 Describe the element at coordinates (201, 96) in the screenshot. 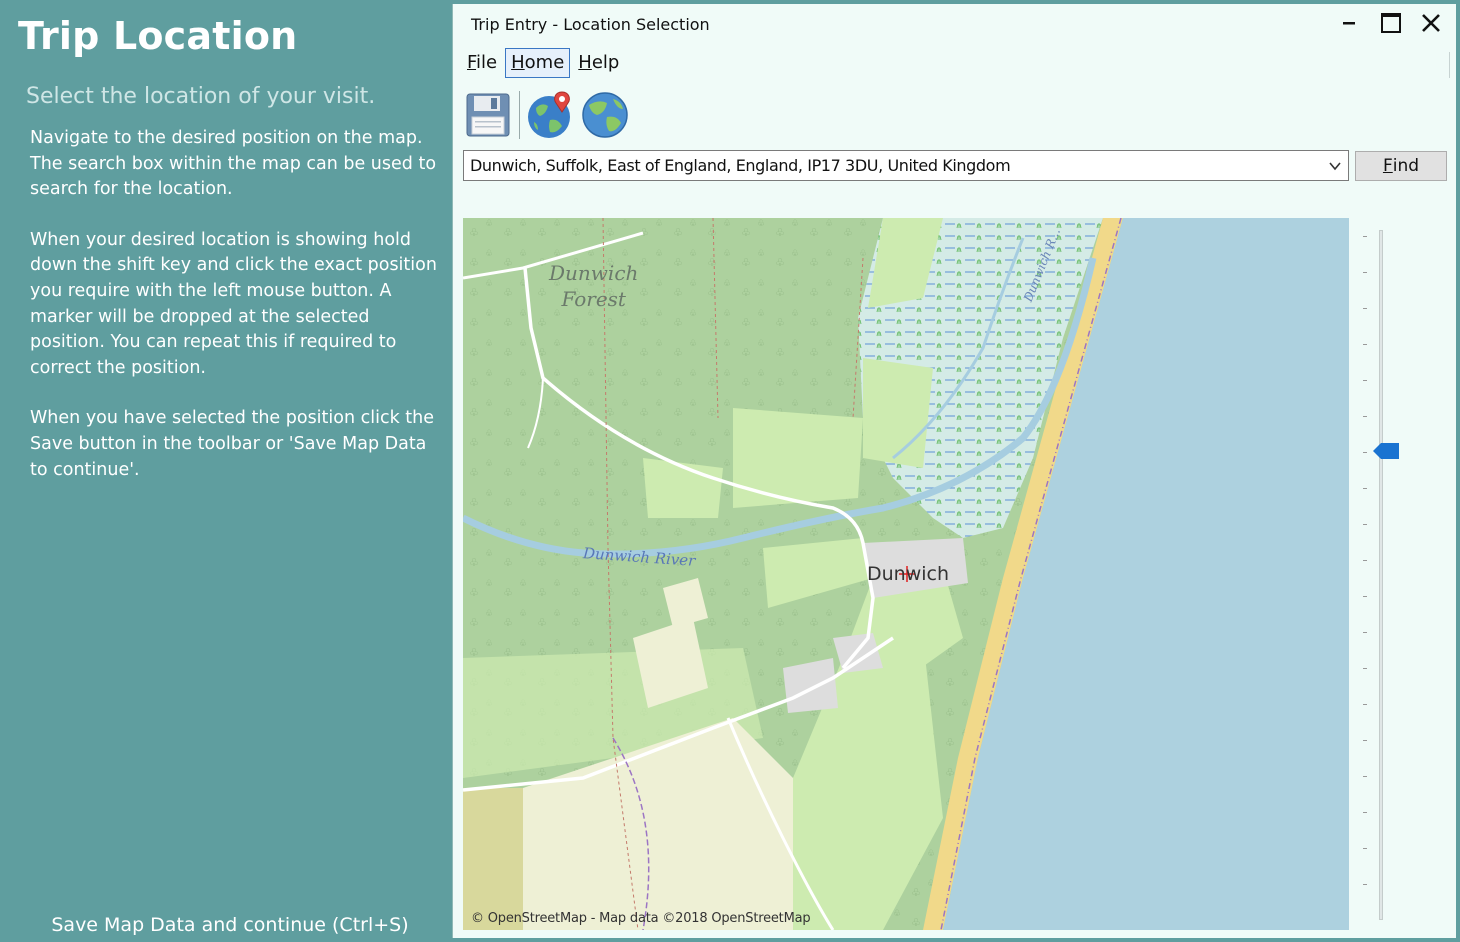

I see `help-subtitle: Select the location of your visit.` at that location.